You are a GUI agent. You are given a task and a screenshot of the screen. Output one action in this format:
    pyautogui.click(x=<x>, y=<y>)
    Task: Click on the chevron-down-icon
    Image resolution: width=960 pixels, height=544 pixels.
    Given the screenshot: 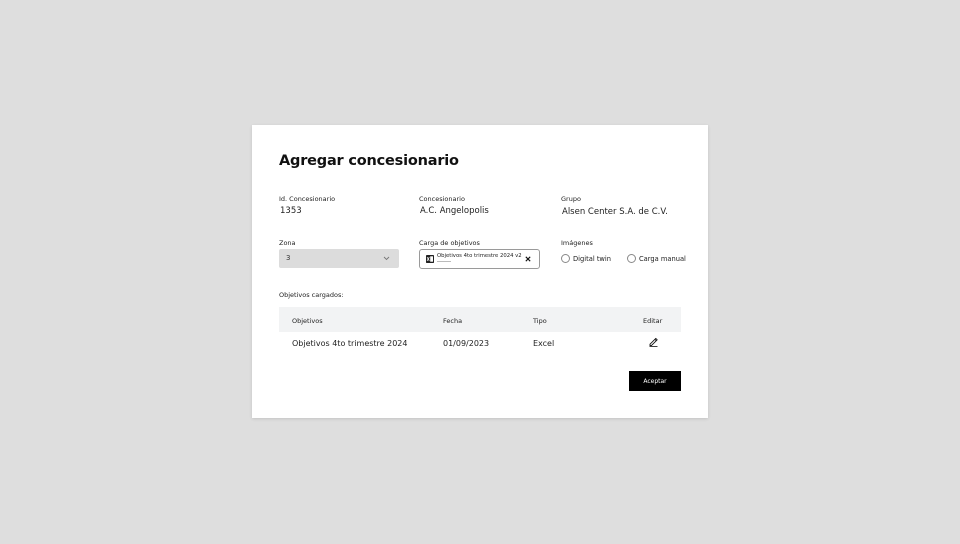 What is the action you would take?
    pyautogui.click(x=386, y=258)
    